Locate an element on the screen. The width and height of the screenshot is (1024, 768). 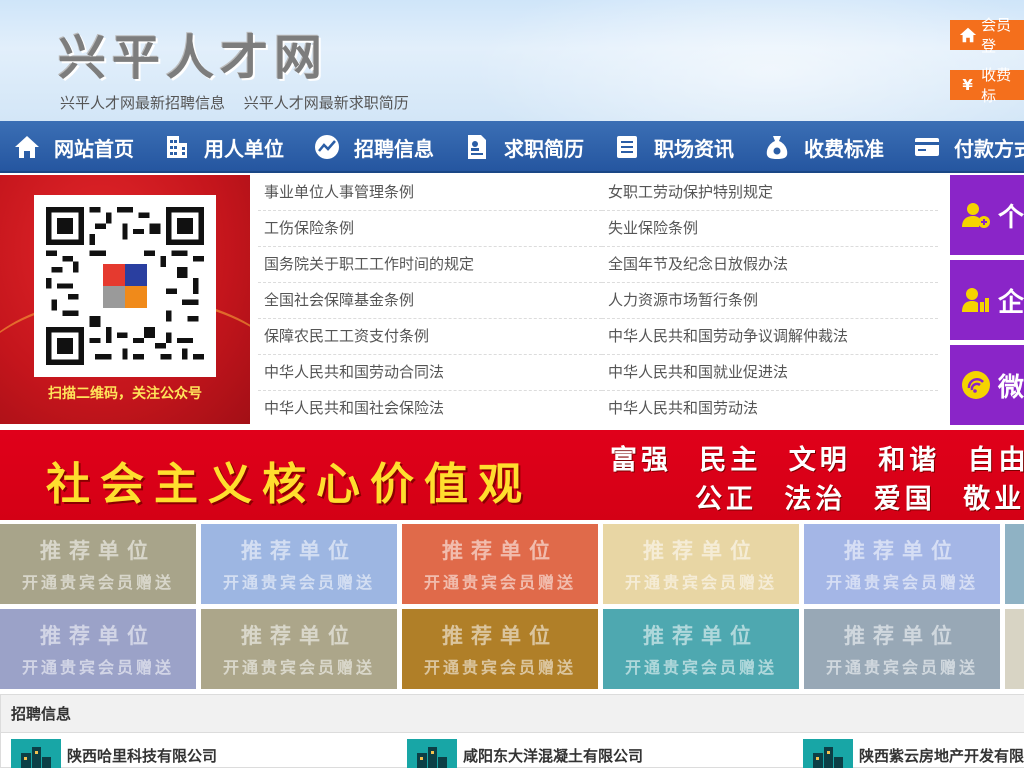
news-icon is located at coordinates (627, 147).